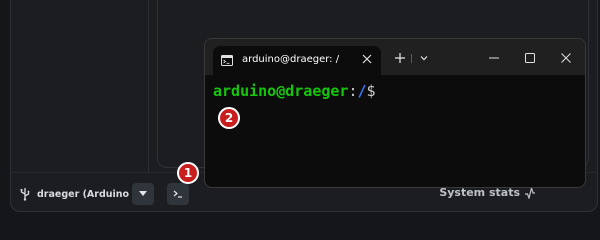  Describe the element at coordinates (188, 173) in the screenshot. I see `step-badge-1: 1` at that location.